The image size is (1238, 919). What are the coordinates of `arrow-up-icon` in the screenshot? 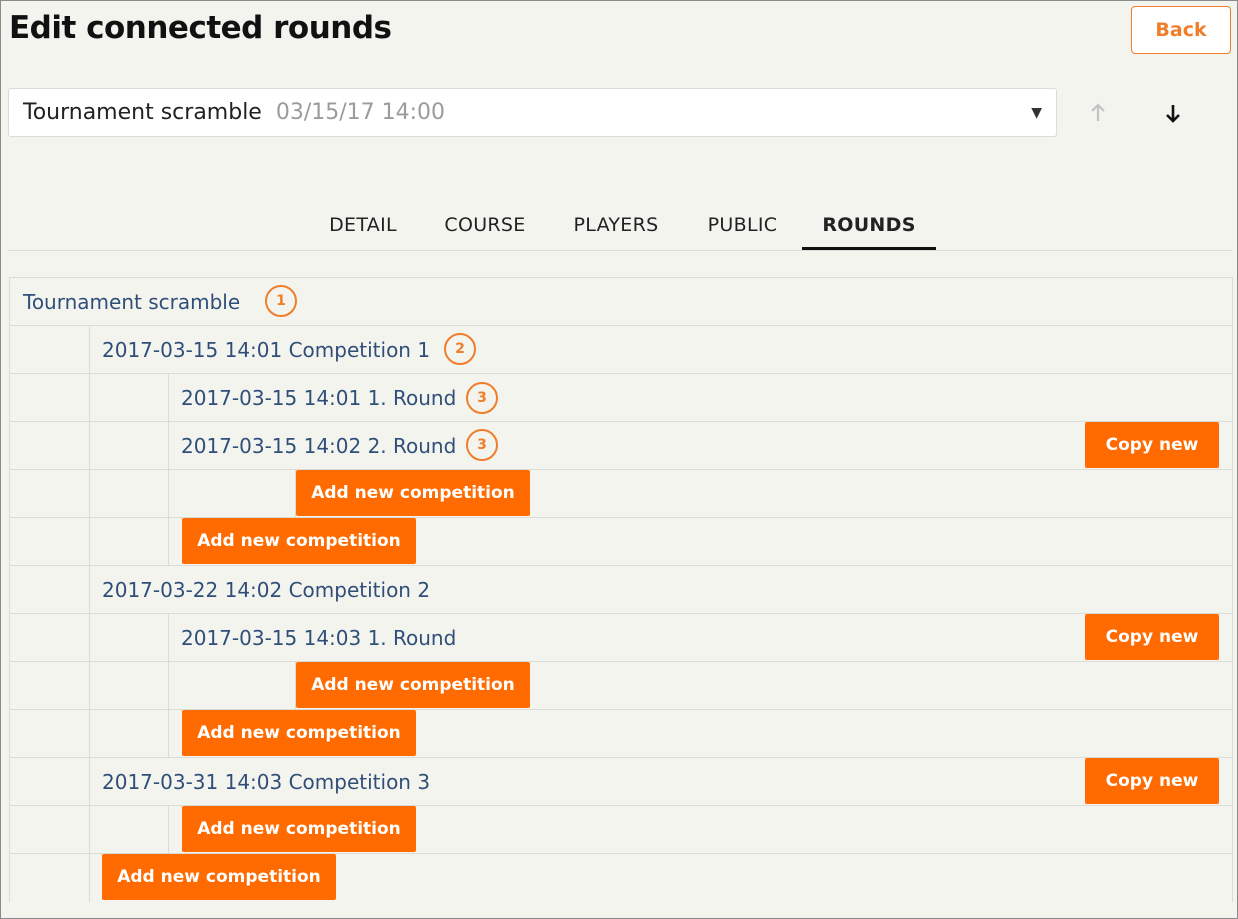 It's located at (1098, 113).